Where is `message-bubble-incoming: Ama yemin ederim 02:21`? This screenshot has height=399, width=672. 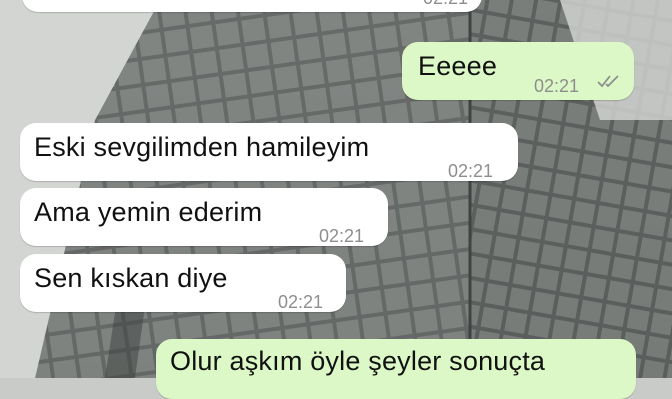 message-bubble-incoming: Ama yemin ederim 02:21 is located at coordinates (204, 217).